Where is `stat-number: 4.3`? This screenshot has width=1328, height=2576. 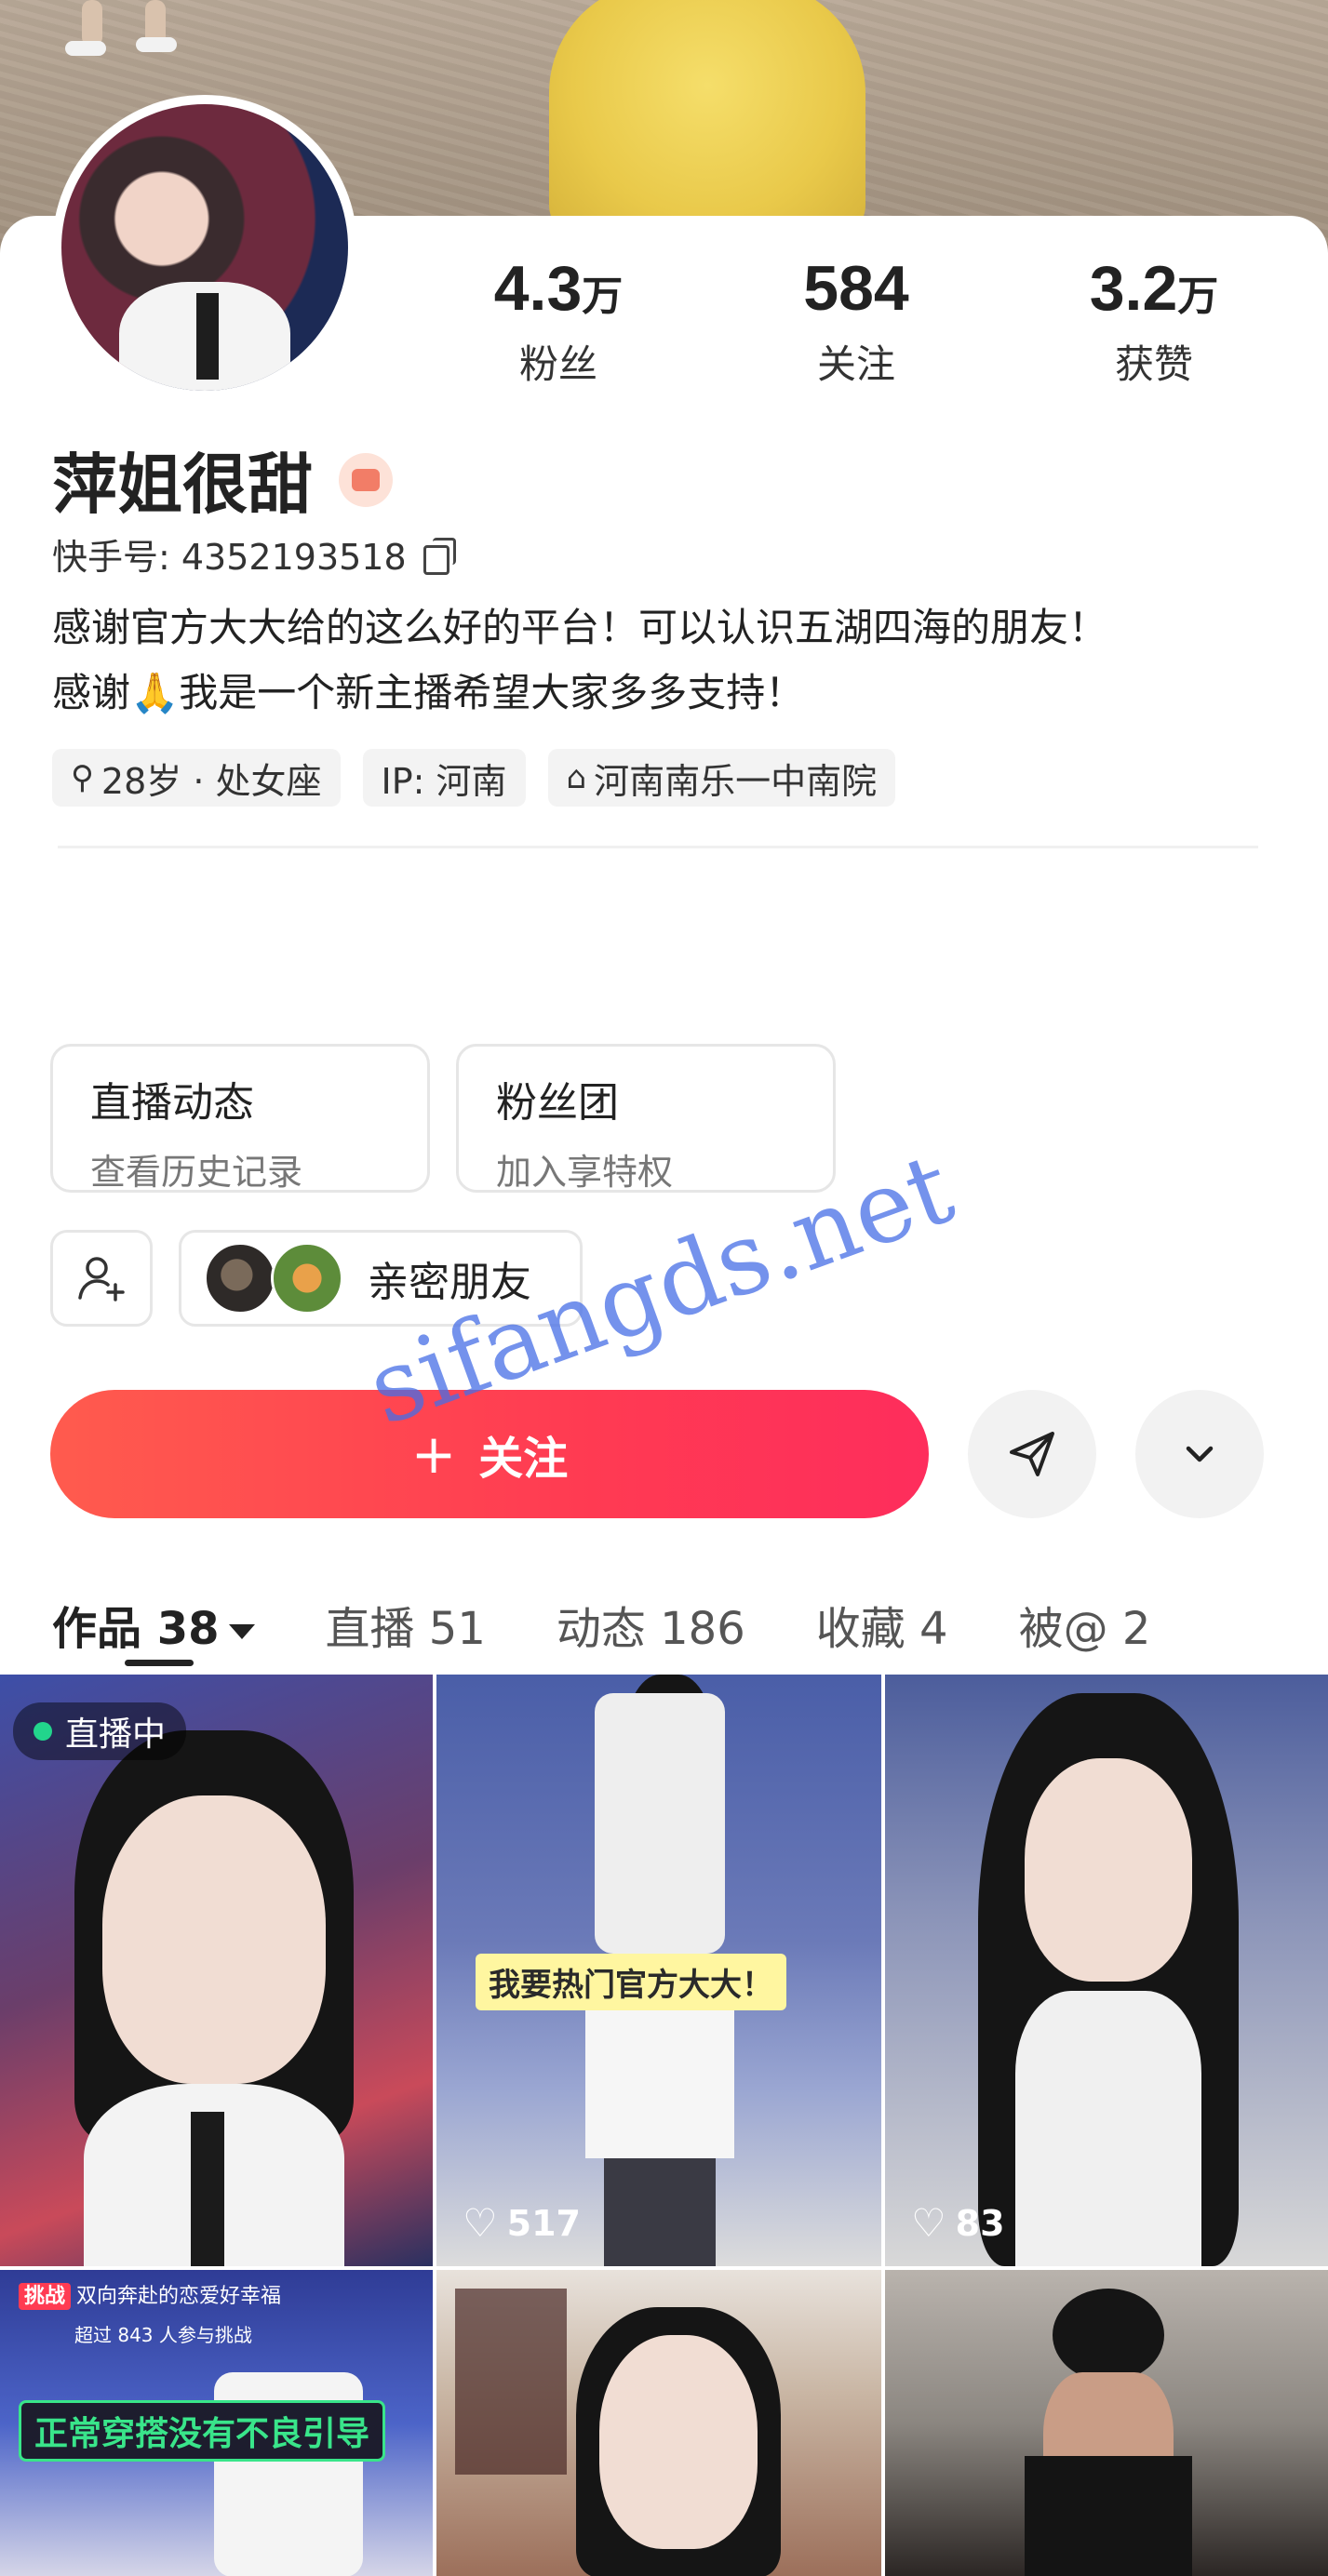 stat-number: 4.3 is located at coordinates (538, 288).